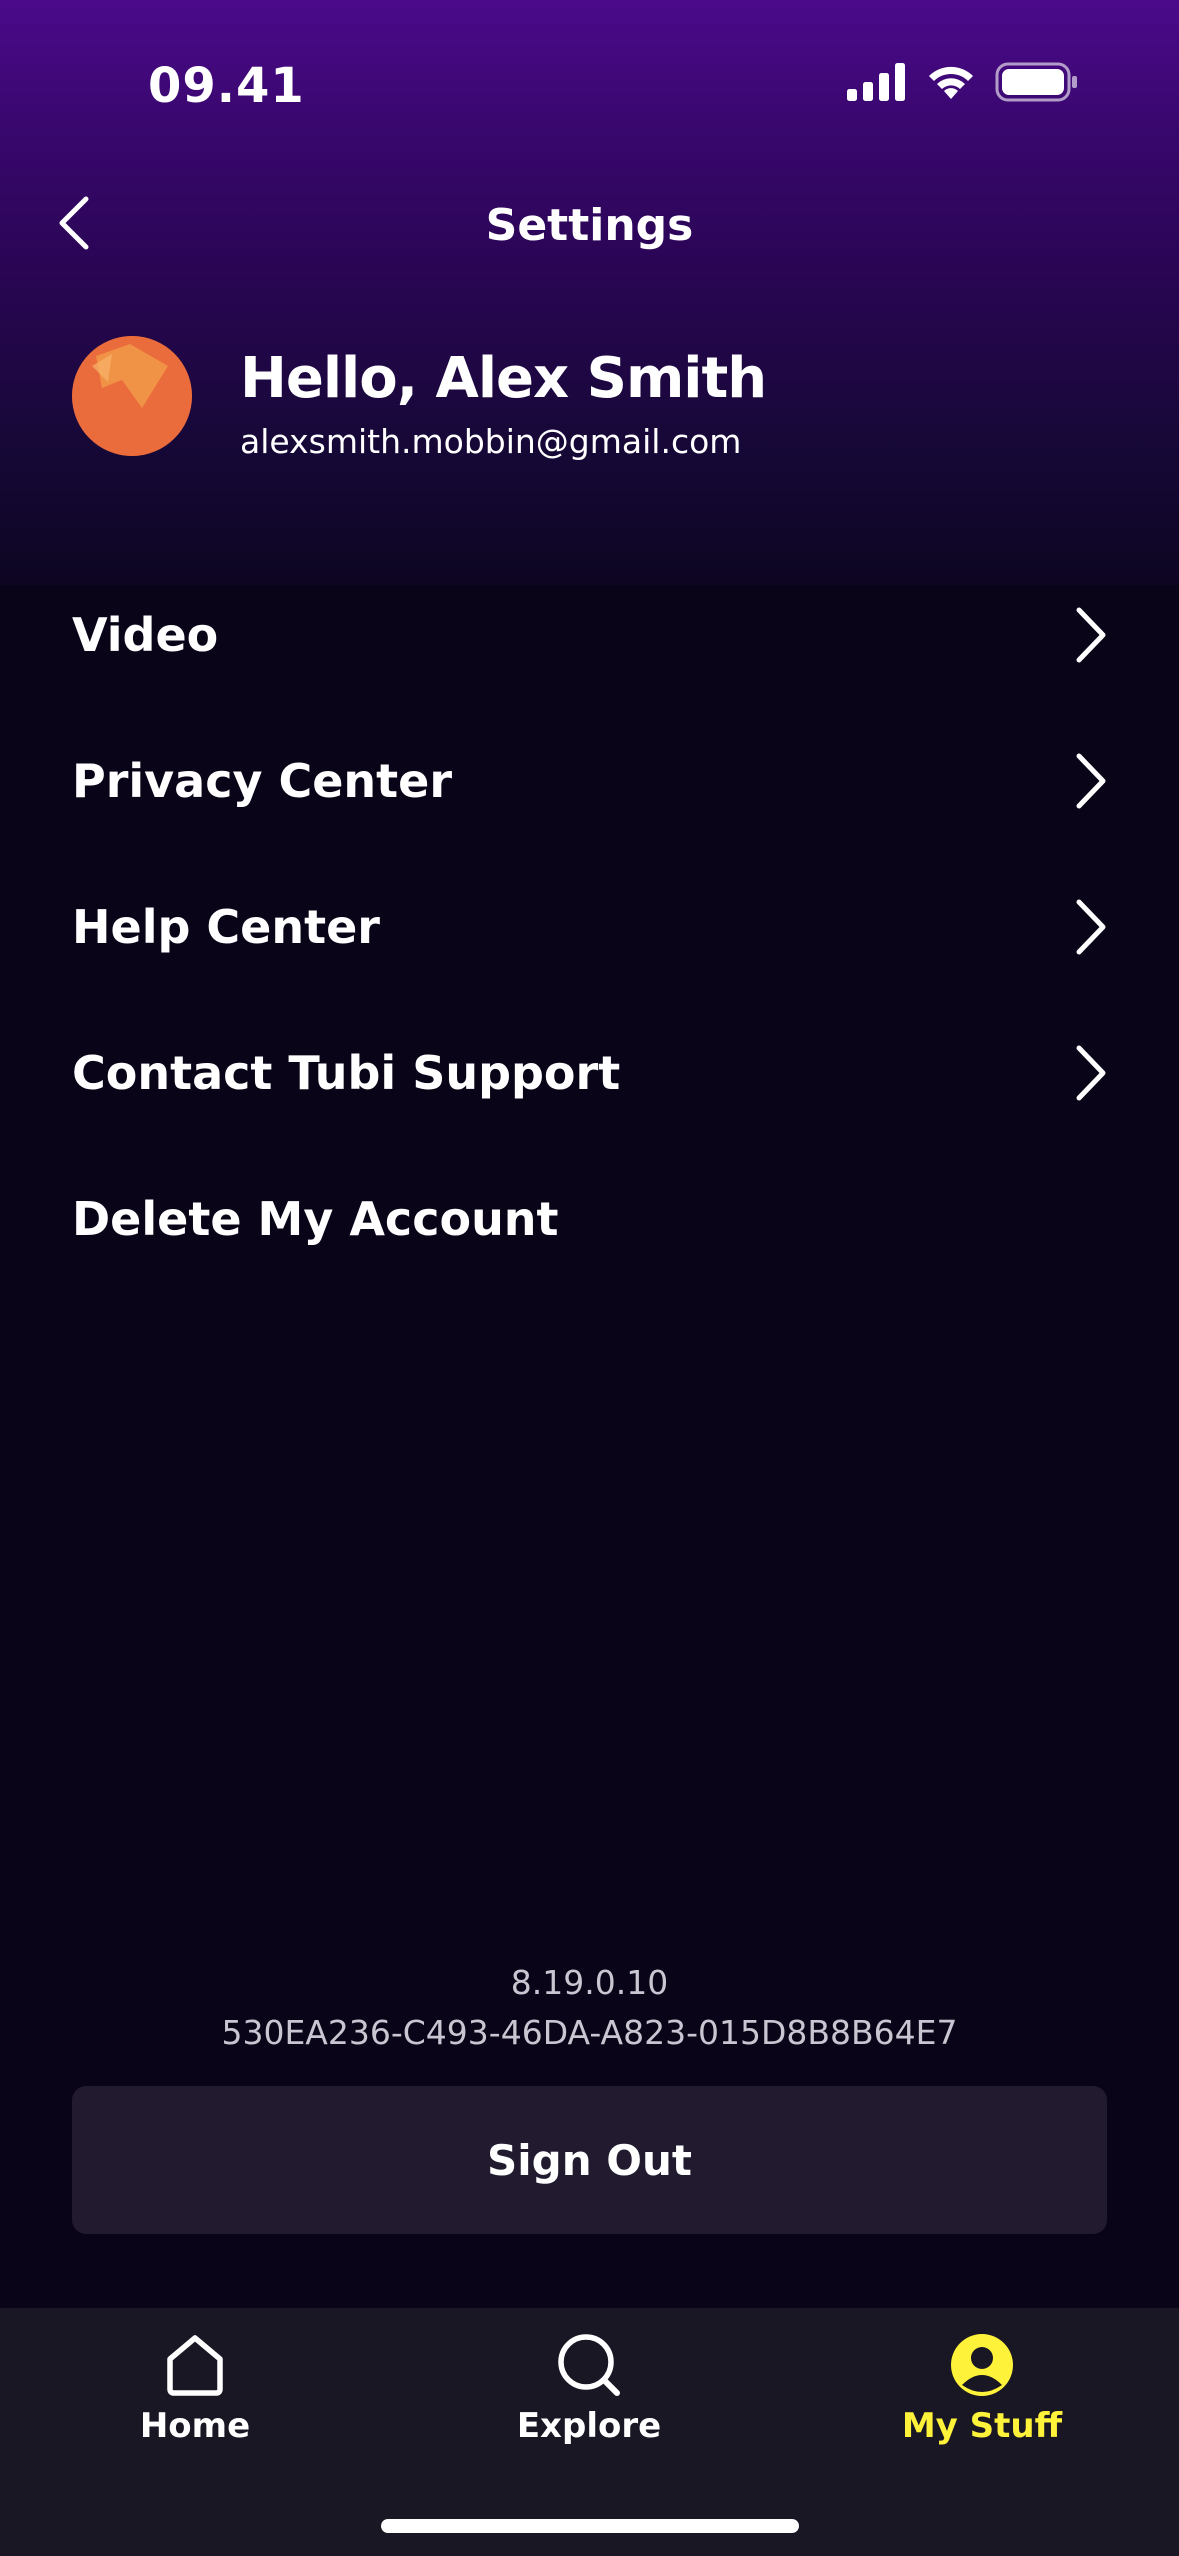 This screenshot has height=2556, width=1179. Describe the element at coordinates (589, 1982) in the screenshot. I see `app-version: 8.19.0.10` at that location.